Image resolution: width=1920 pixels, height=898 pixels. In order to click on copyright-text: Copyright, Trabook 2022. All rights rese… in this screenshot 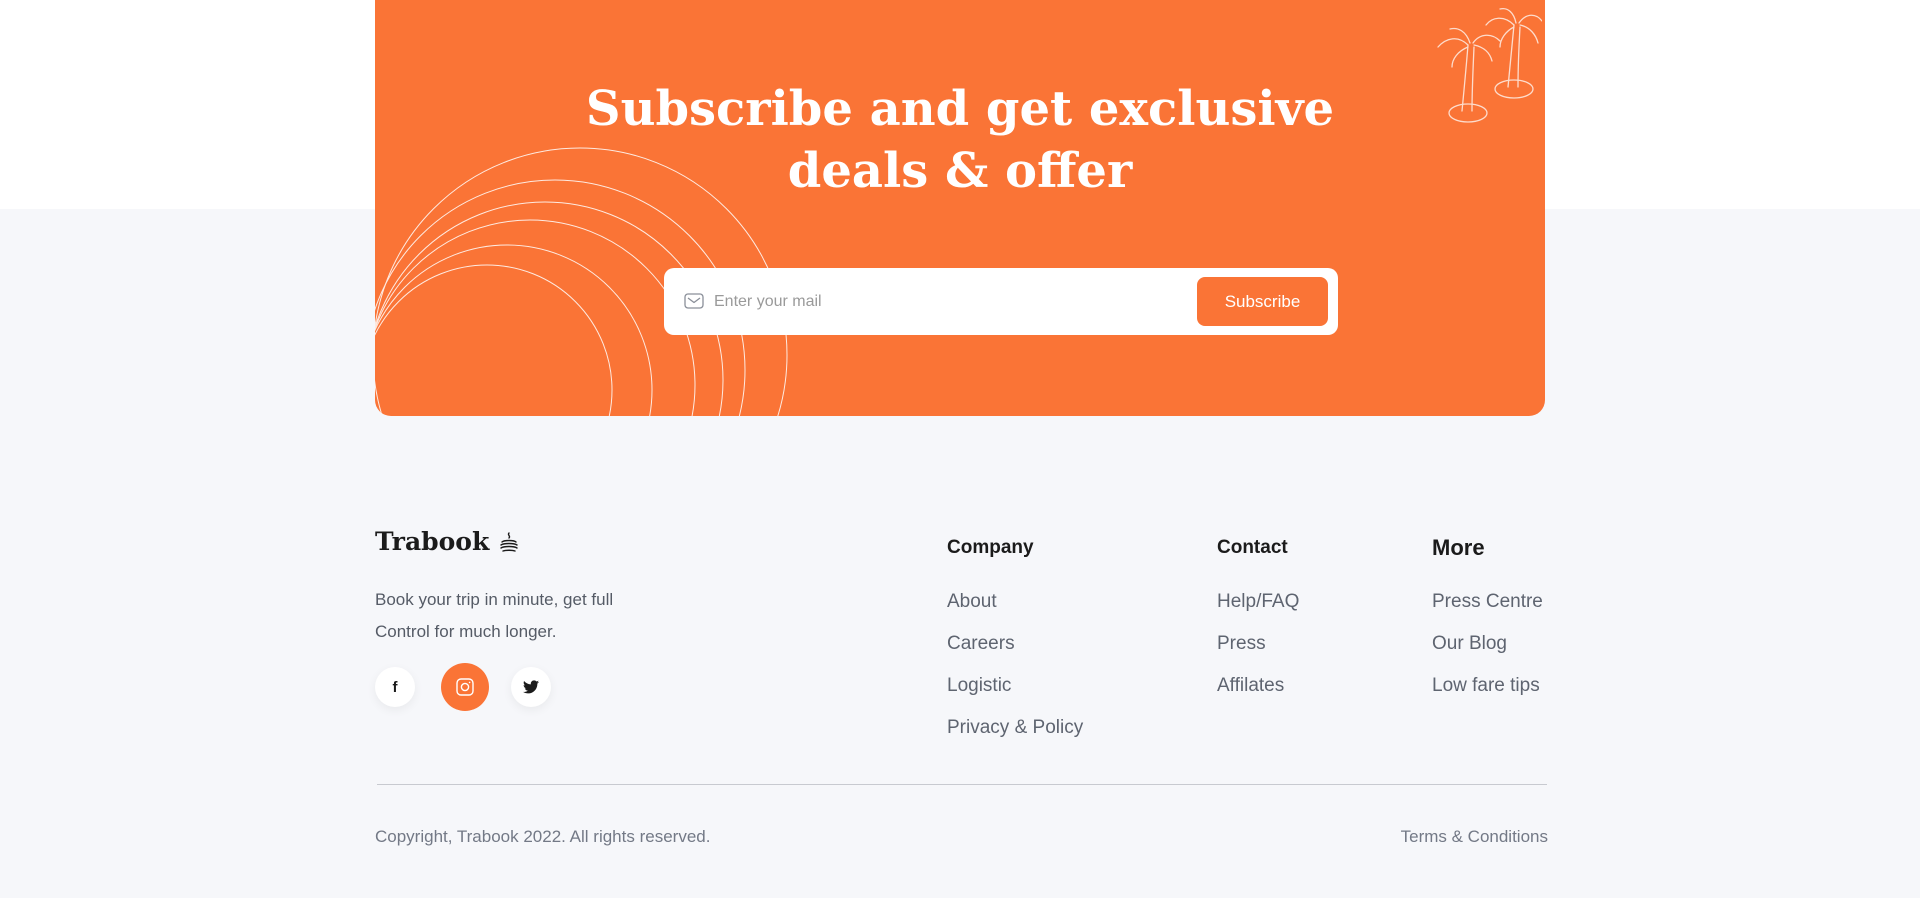, I will do `click(543, 836)`.